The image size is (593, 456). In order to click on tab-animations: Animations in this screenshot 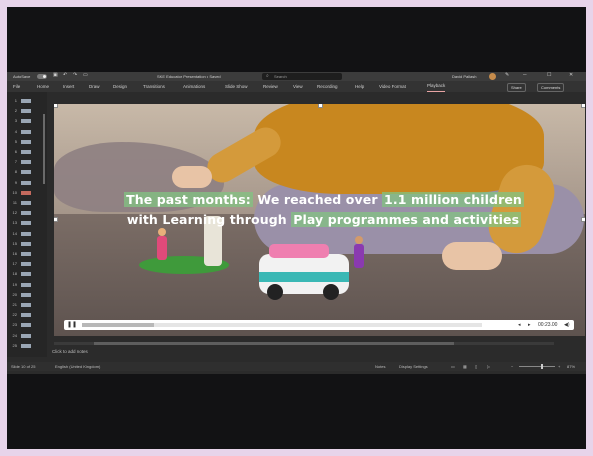, I will do `click(194, 86)`.